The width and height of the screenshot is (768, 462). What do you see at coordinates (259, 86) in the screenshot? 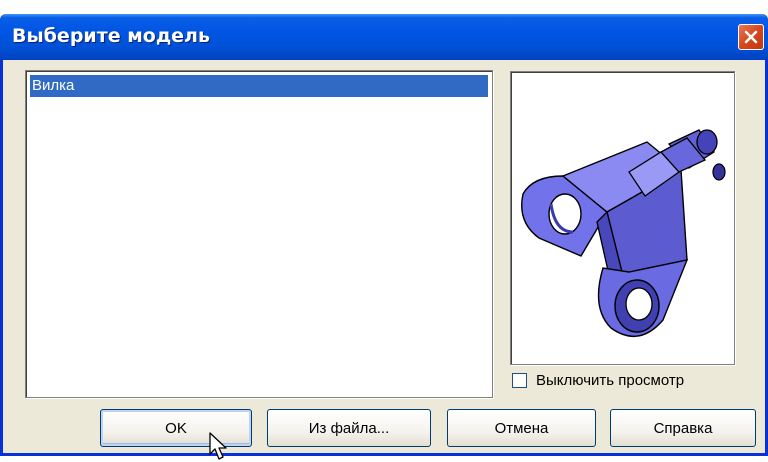
I see `list-item-vilka: Вилка` at bounding box center [259, 86].